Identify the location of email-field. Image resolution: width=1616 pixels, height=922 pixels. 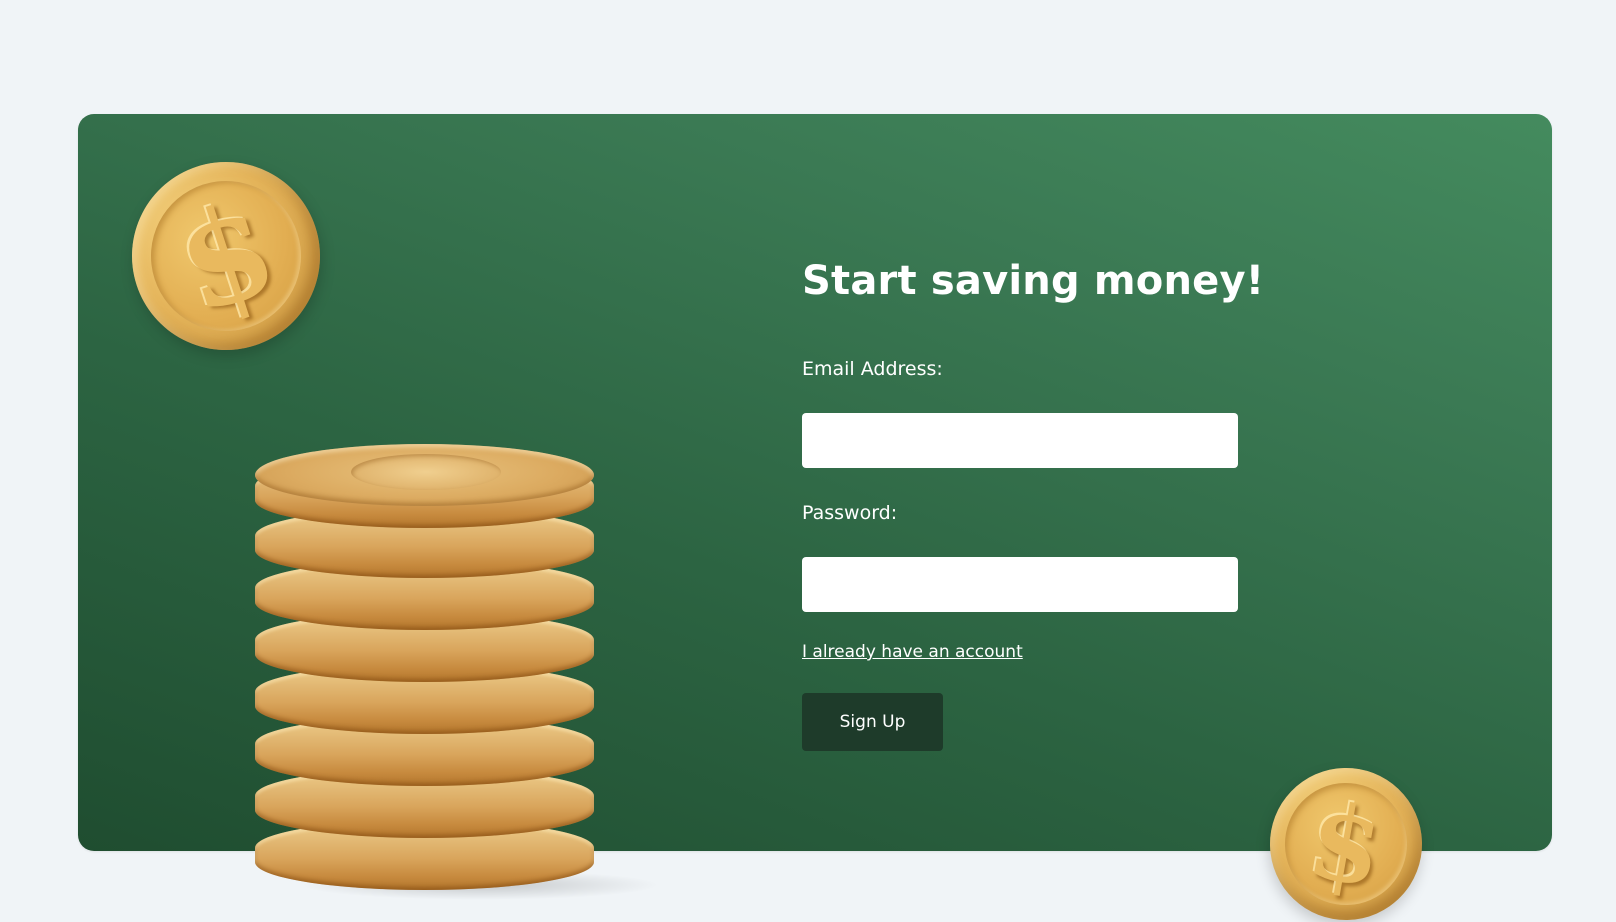
(1020, 440).